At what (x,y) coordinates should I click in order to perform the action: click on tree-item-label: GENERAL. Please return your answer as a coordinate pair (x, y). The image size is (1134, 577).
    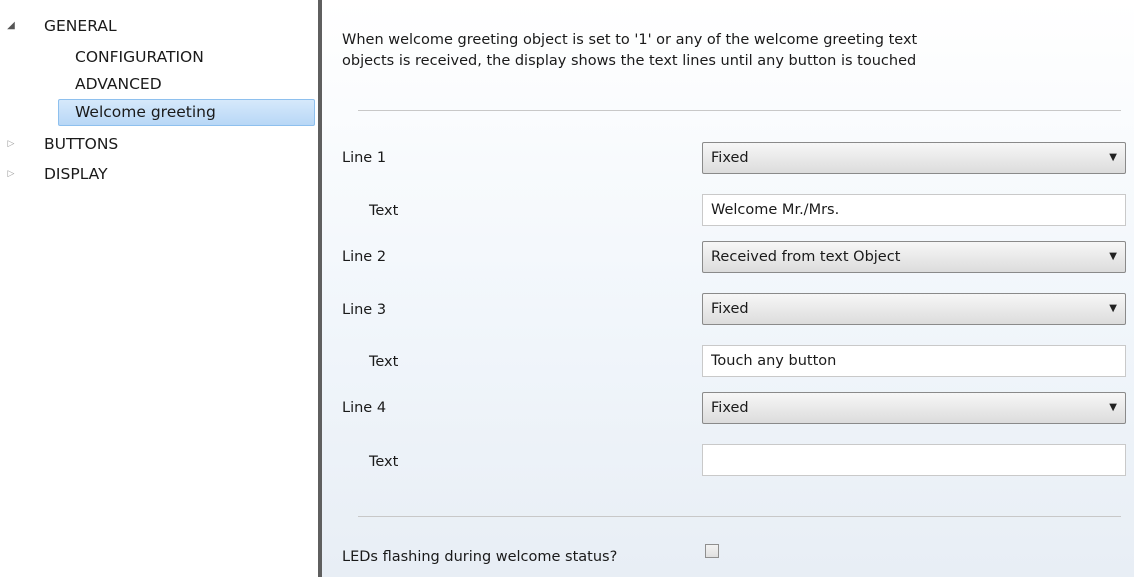
    Looking at the image, I should click on (80, 26).